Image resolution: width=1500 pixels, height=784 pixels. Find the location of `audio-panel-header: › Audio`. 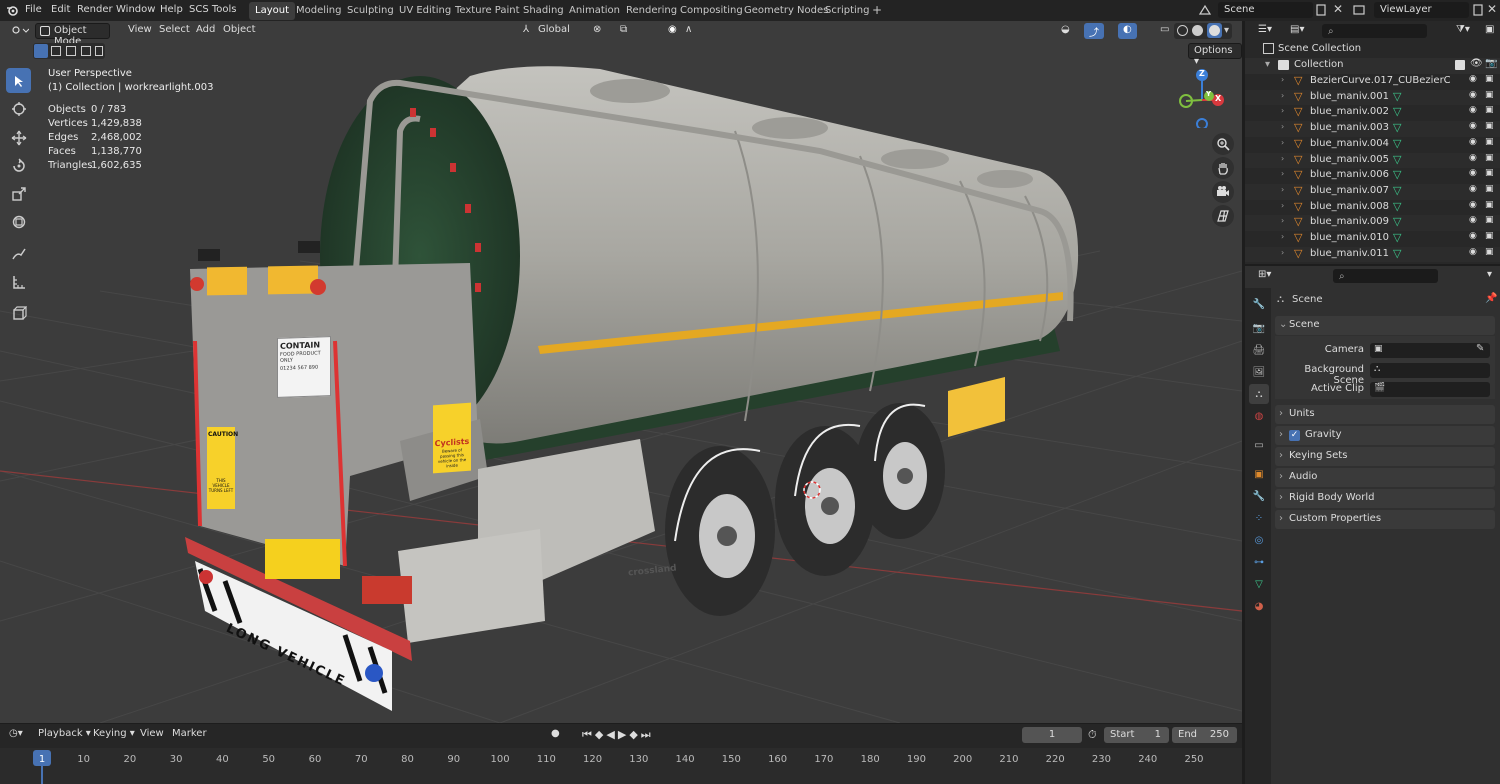

audio-panel-header: › Audio is located at coordinates (1385, 477).